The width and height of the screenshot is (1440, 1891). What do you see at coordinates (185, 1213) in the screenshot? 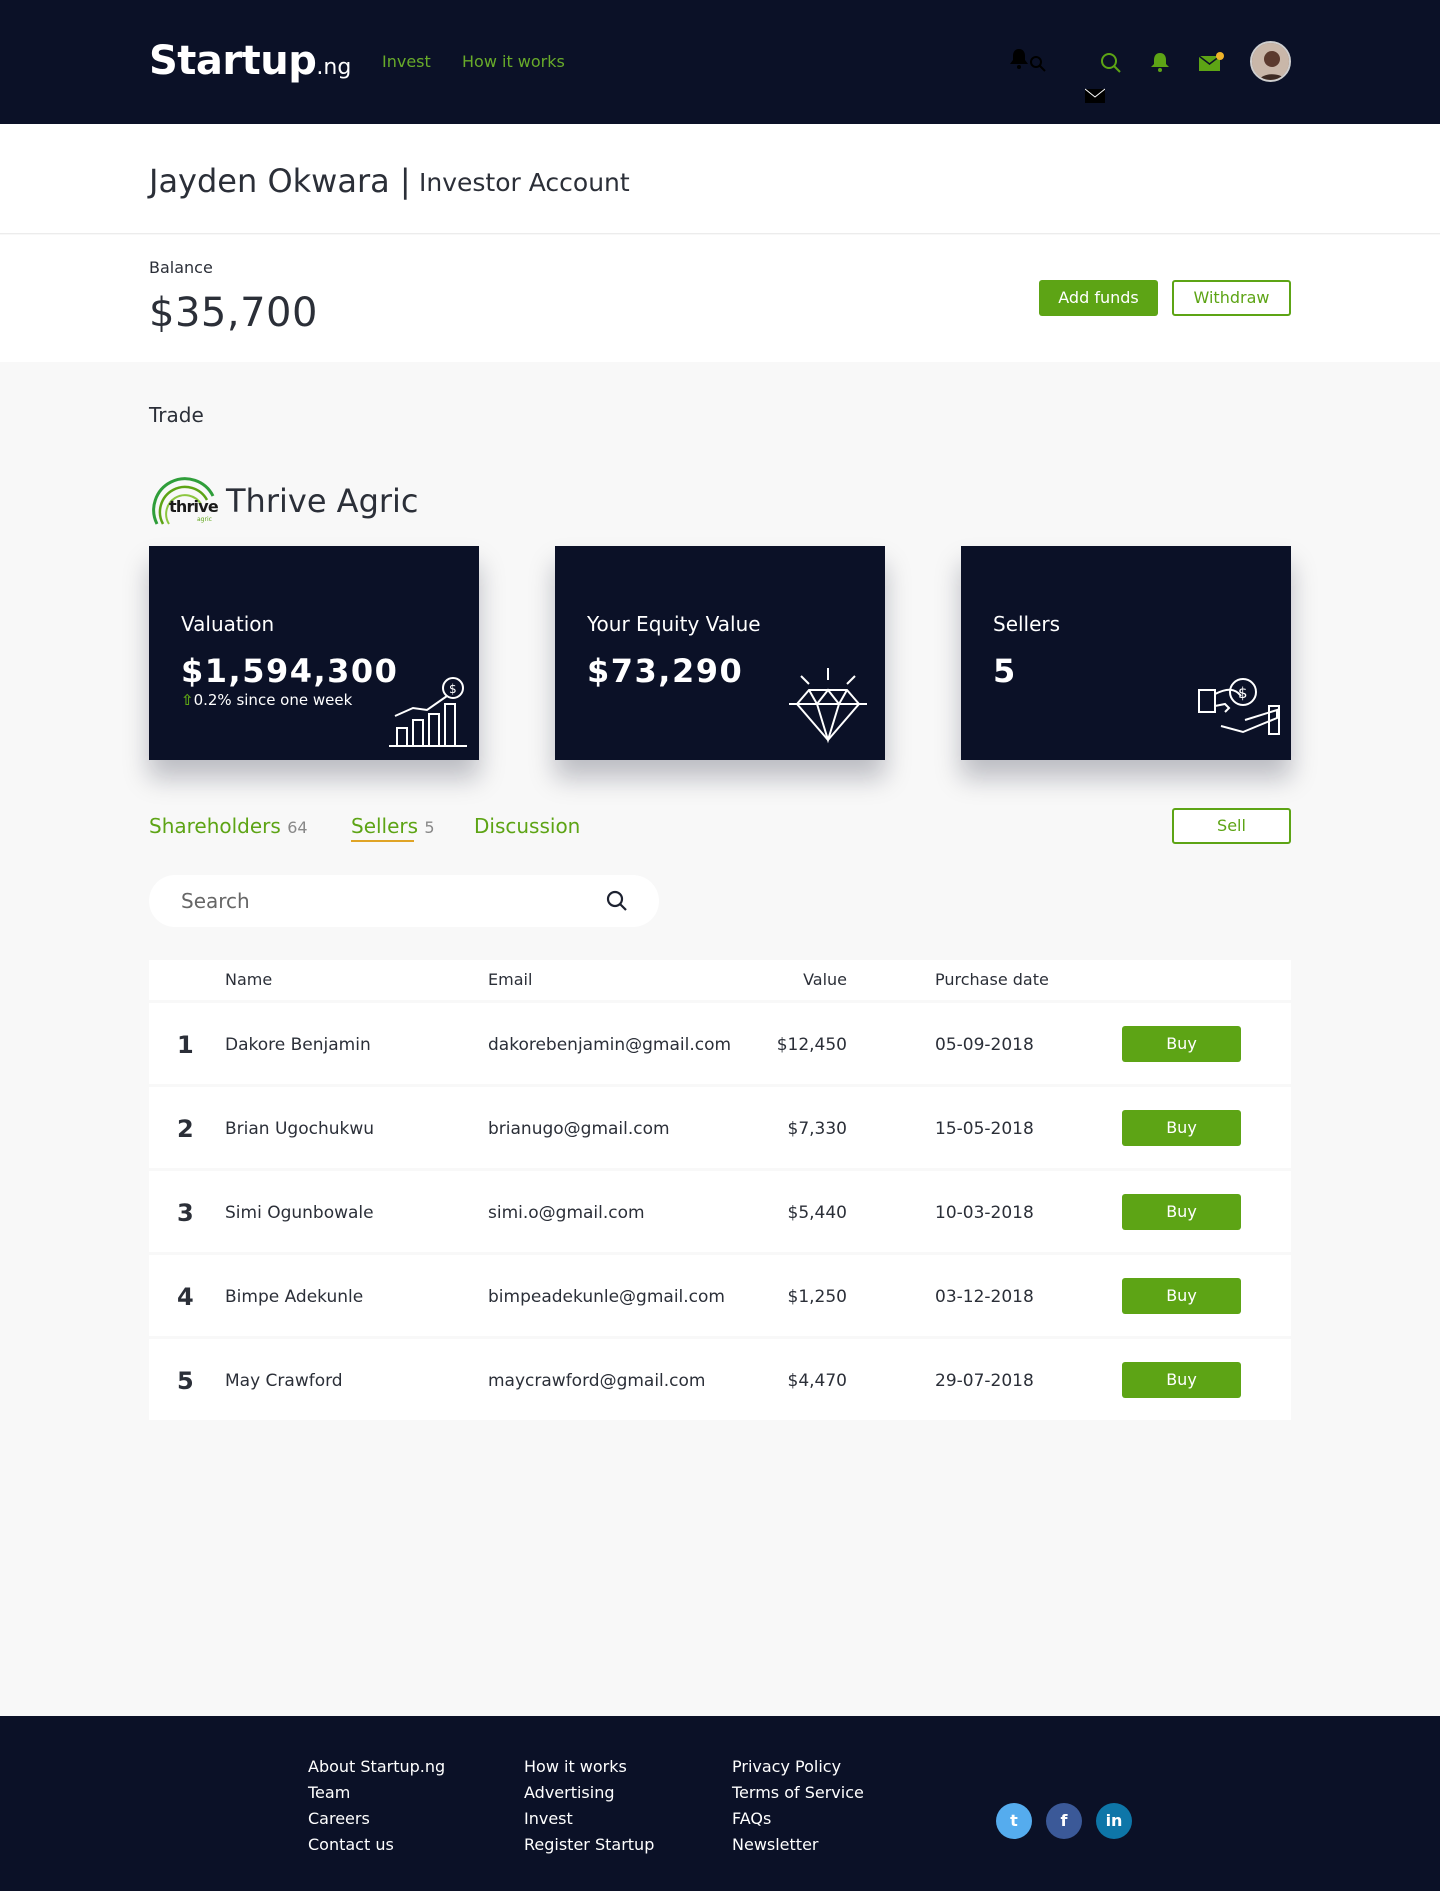
I see `row-number: 3` at bounding box center [185, 1213].